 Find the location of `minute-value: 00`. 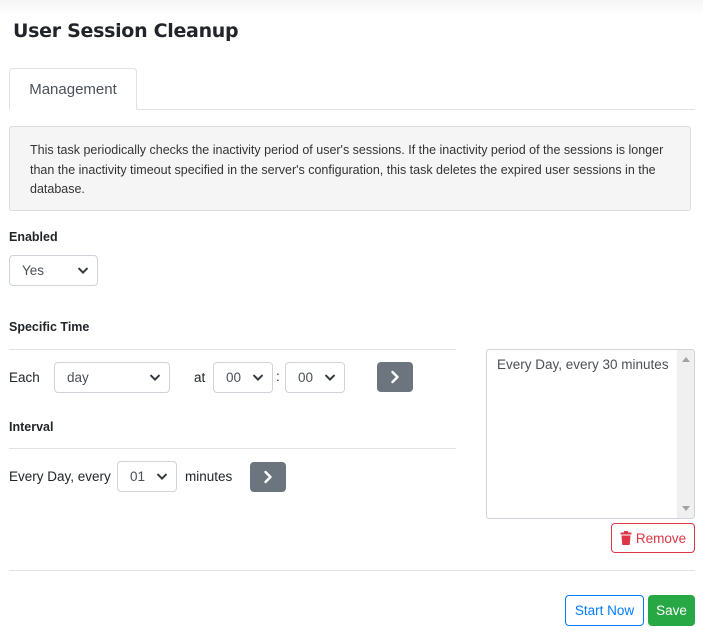

minute-value: 00 is located at coordinates (306, 377).